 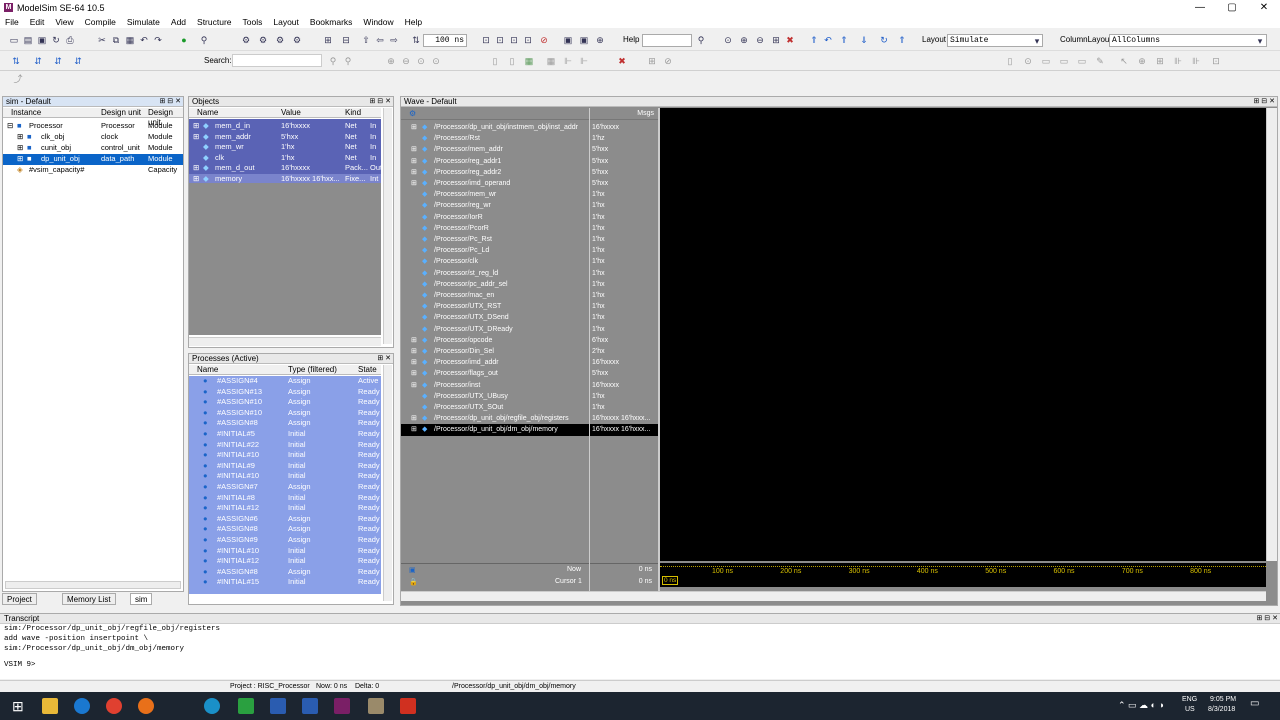 I want to click on tray-icons: ⌃ ▭ ☁ ◐ ◑, so click(x=1141, y=705).